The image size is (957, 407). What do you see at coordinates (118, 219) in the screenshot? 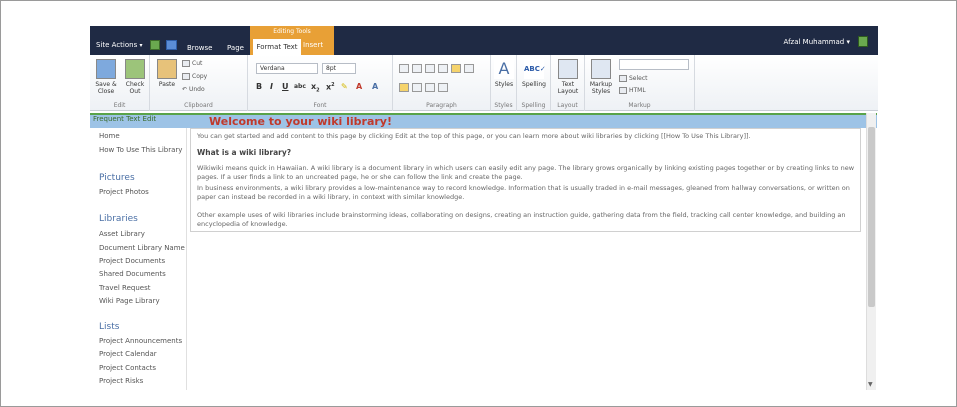
I see `nav-heading-libraries: Libraries` at bounding box center [118, 219].